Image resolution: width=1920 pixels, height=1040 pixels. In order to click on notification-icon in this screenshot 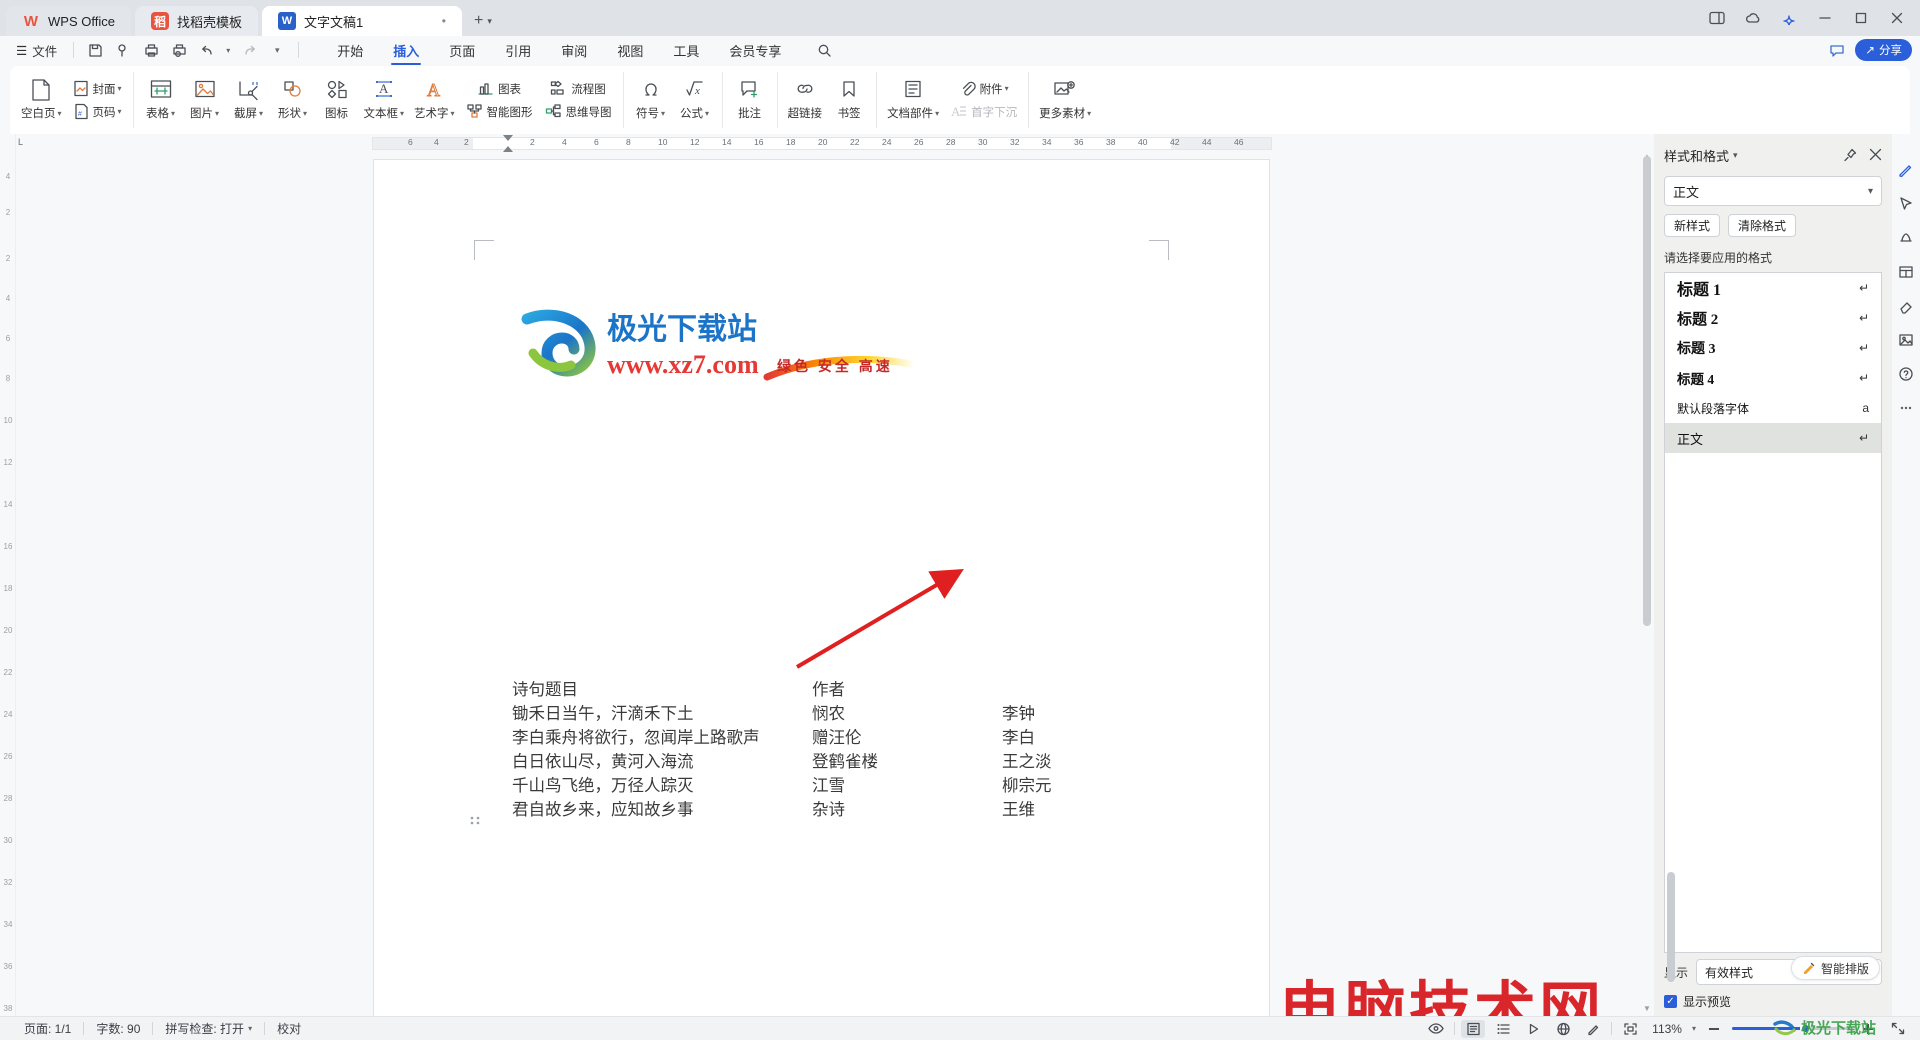, I will do `click(1789, 18)`.